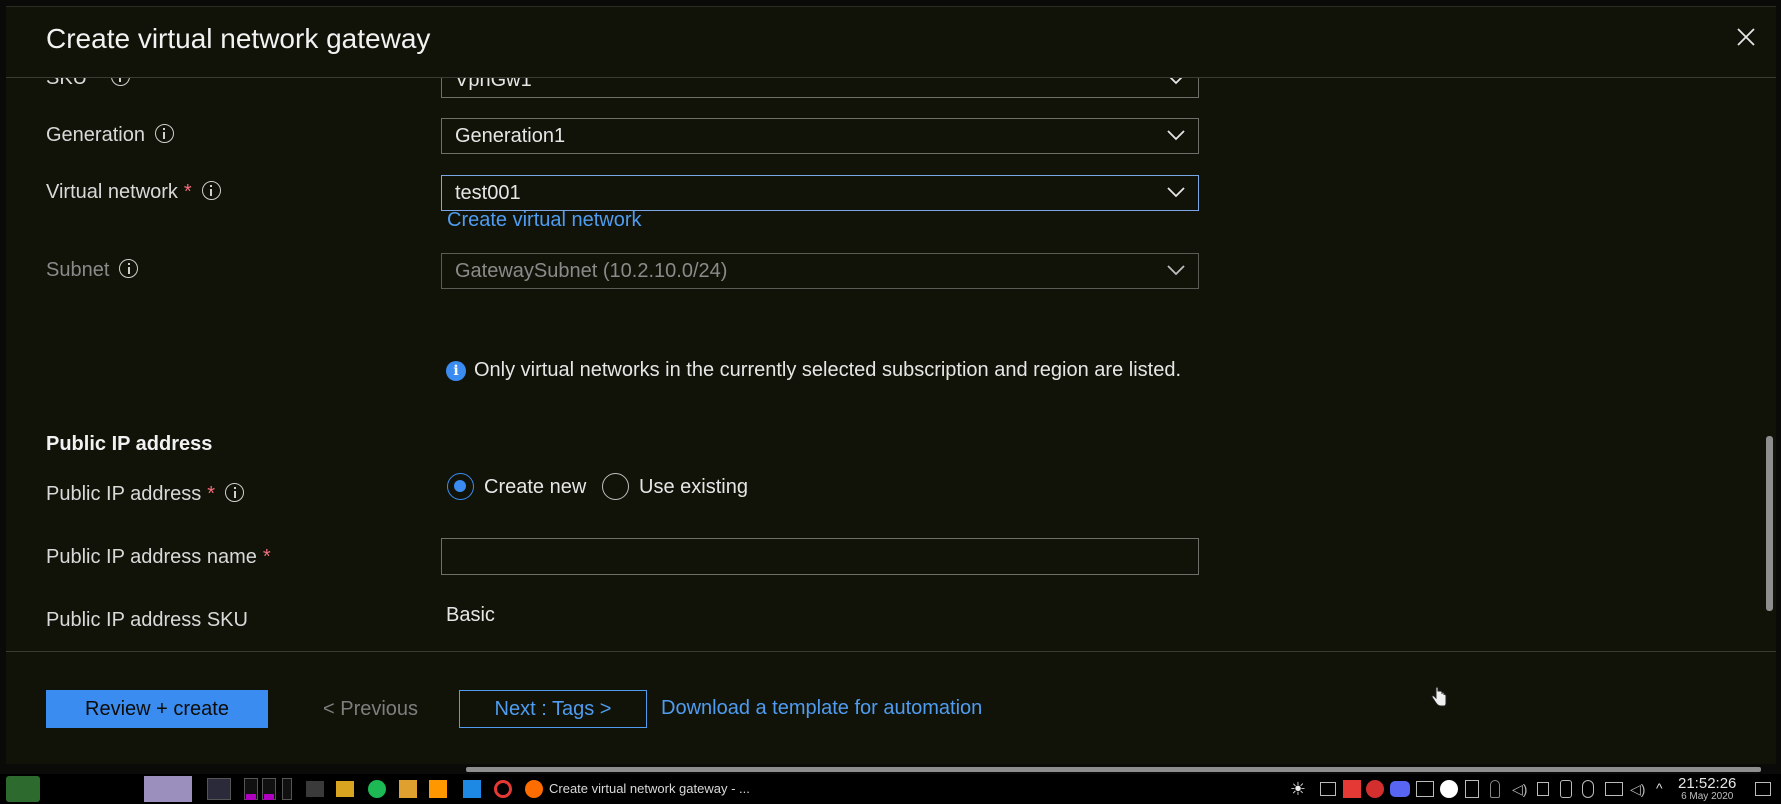 Image resolution: width=1781 pixels, height=804 pixels. I want to click on keyboard-icon, so click(1328, 789).